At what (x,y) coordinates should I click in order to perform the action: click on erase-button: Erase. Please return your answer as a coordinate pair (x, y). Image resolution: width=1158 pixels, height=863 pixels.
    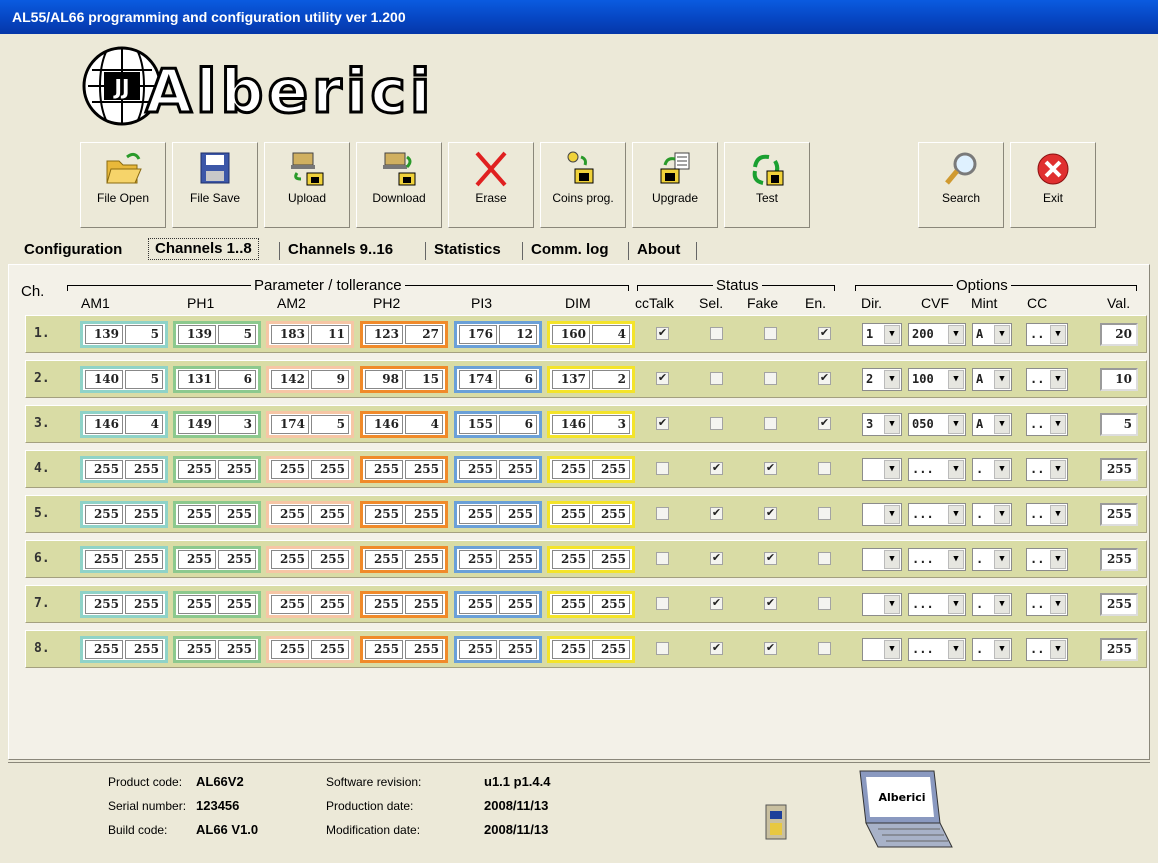
    Looking at the image, I should click on (491, 185).